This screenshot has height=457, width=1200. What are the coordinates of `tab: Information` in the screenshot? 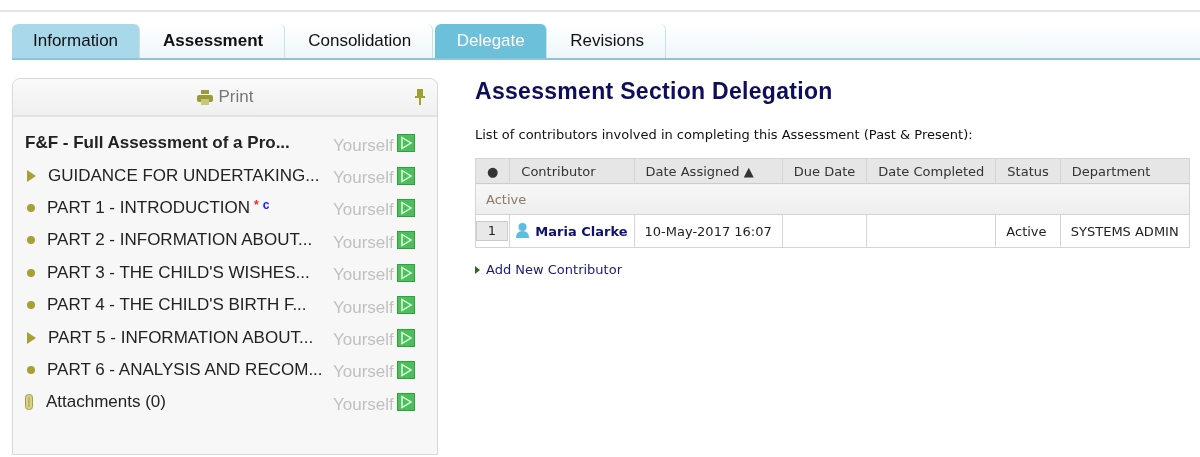 It's located at (76, 41).